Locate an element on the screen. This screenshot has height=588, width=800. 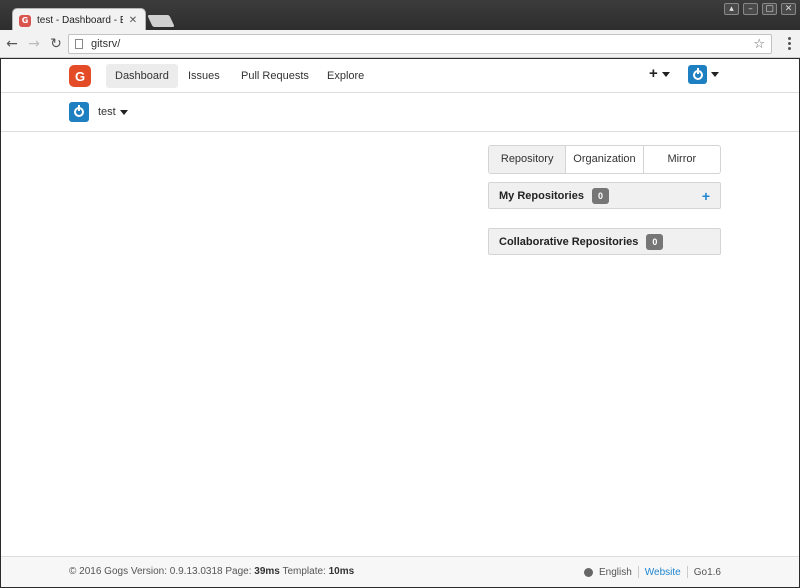
tab-repository: Repository is located at coordinates (527, 159).